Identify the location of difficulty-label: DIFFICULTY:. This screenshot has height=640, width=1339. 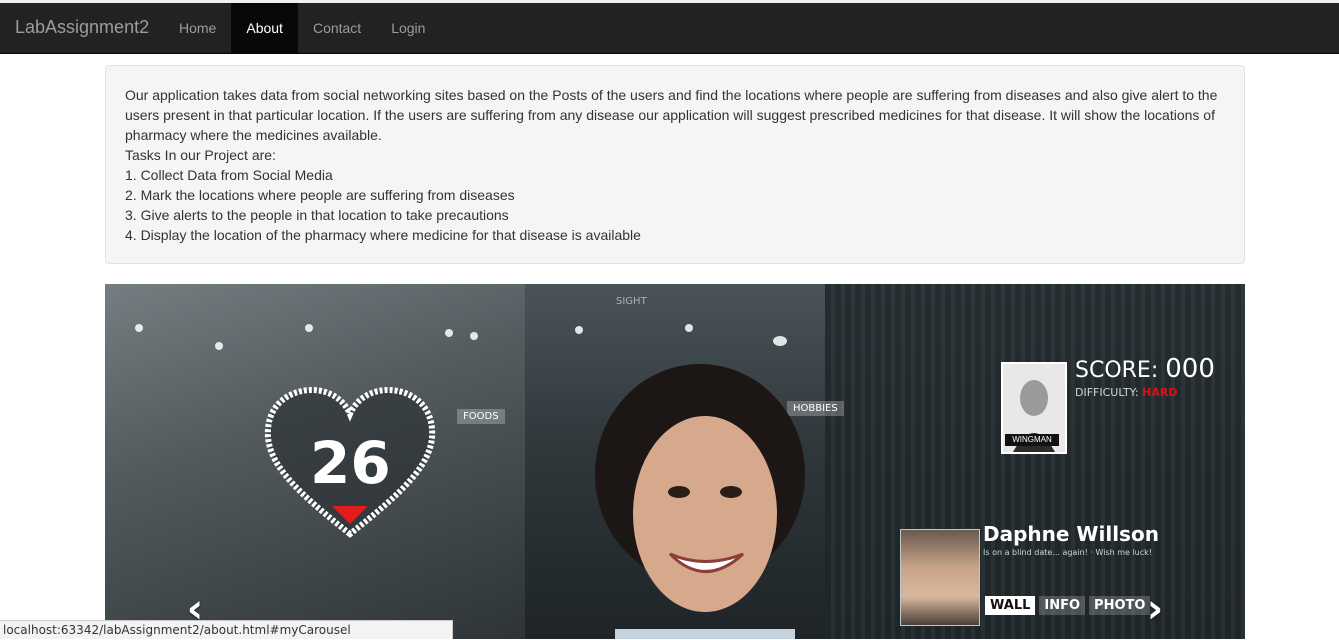
(1107, 392).